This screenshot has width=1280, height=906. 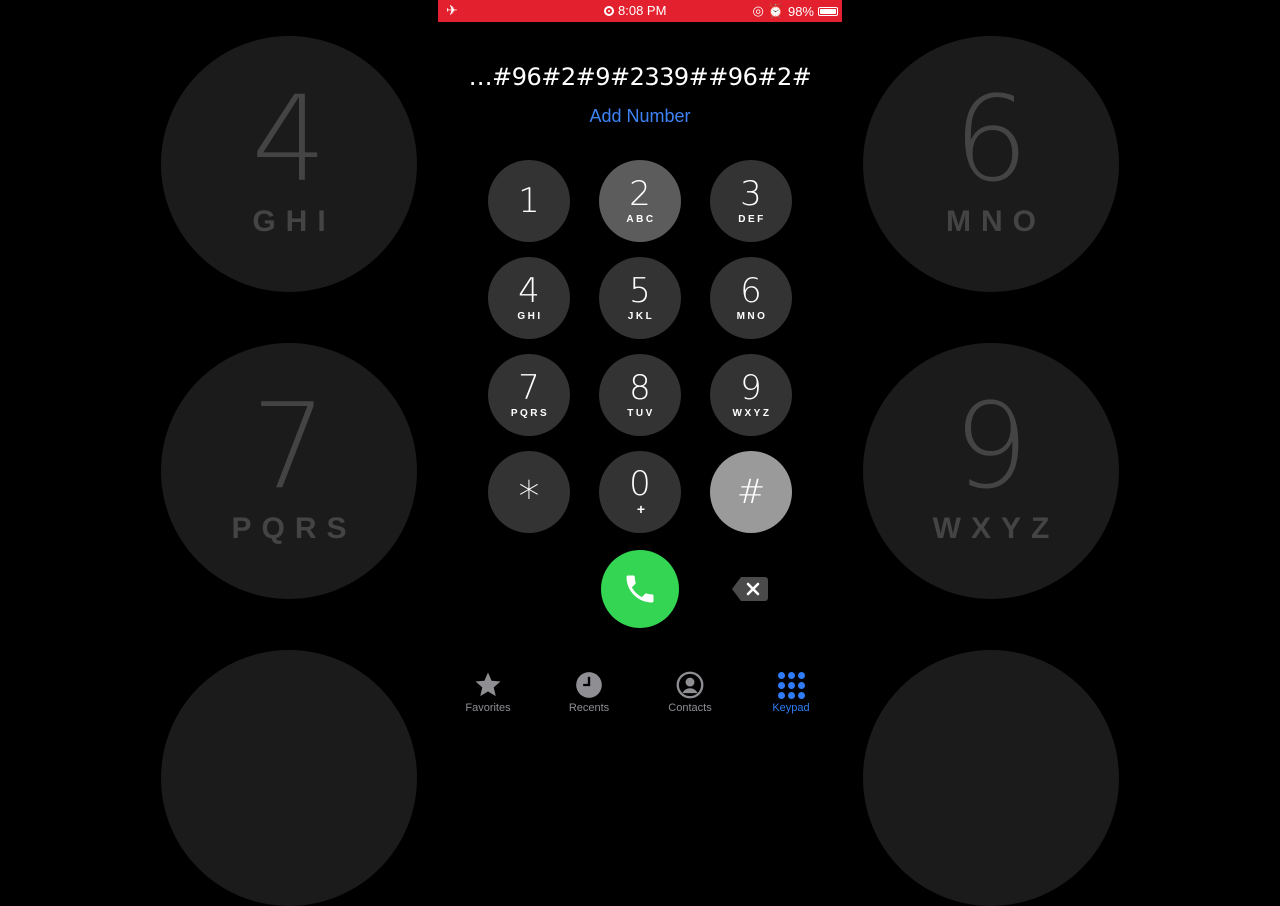 I want to click on tab-label: Favorites, so click(x=488, y=708).